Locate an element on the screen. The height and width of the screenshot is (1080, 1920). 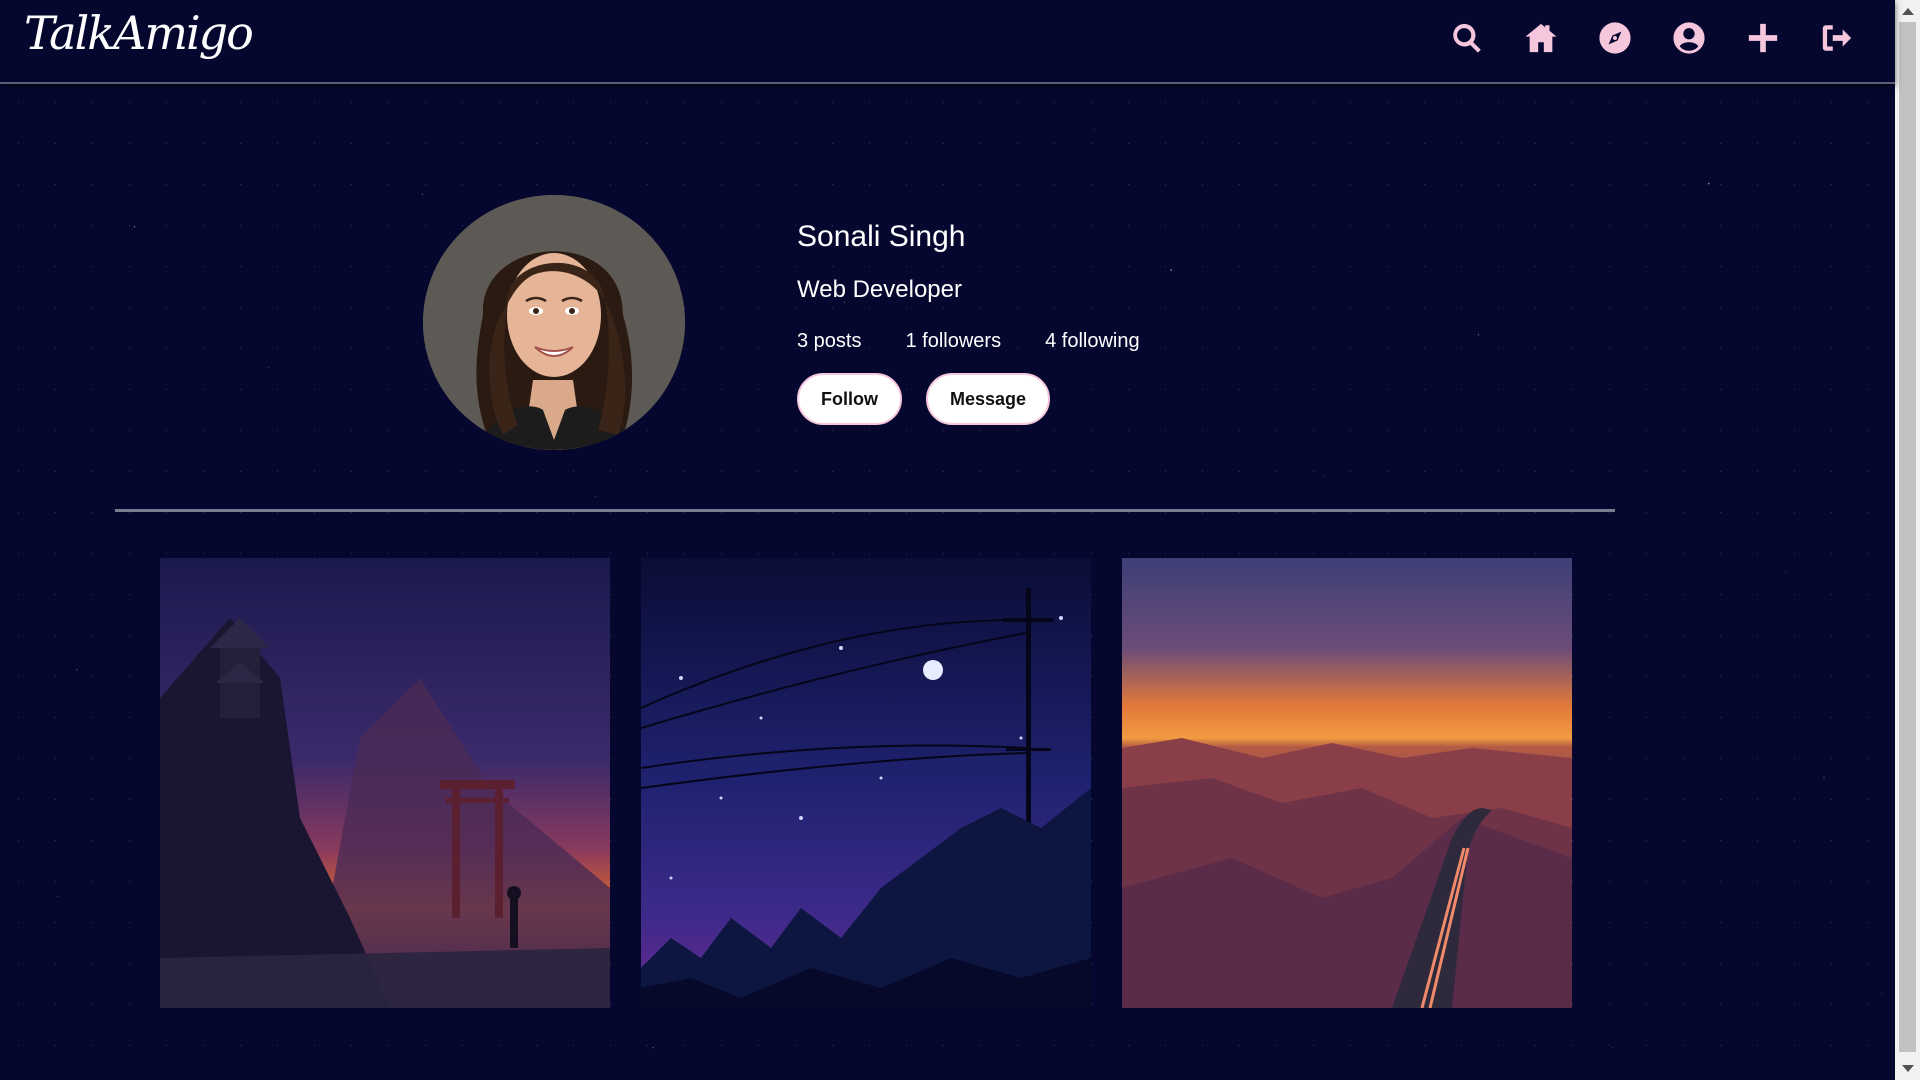
profile-name: Sonali Singh is located at coordinates (881, 236).